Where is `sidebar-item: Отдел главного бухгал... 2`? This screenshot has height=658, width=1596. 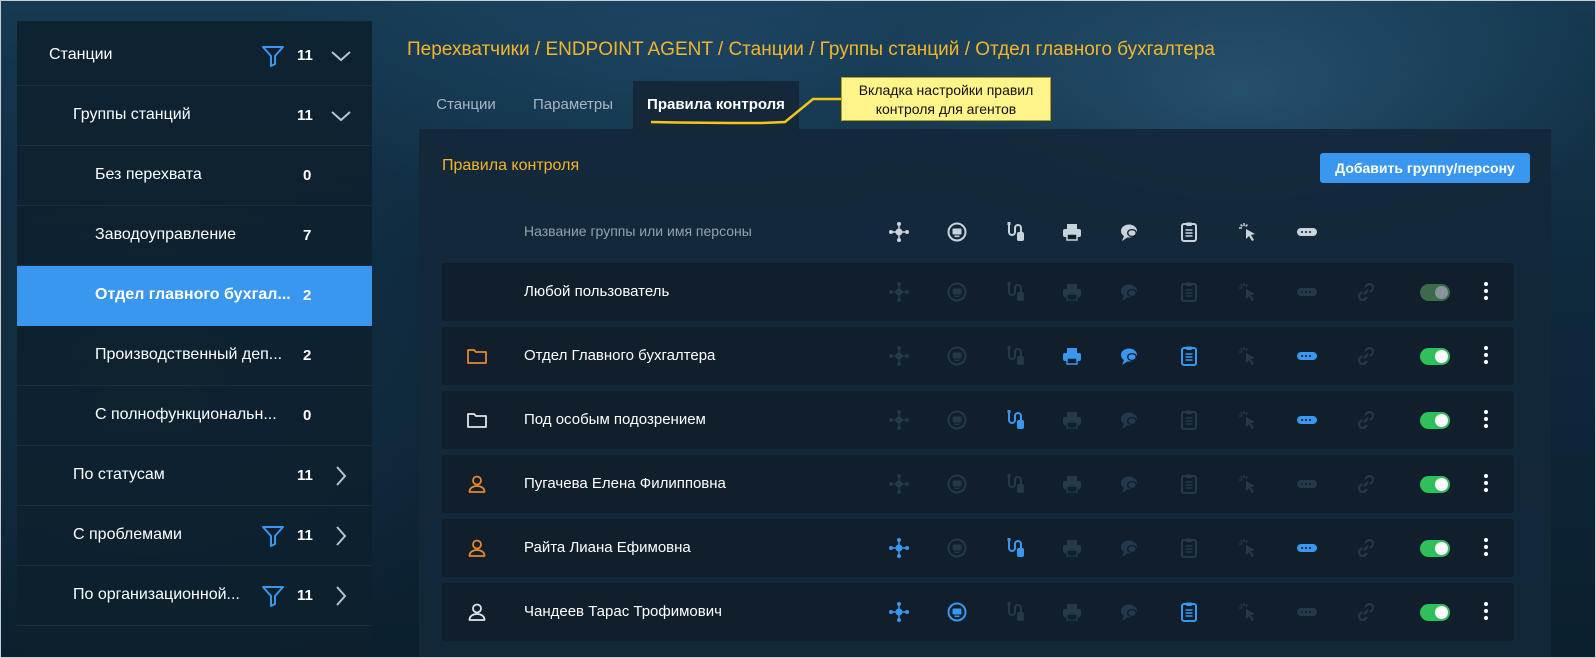
sidebar-item: Отдел главного бухгал... 2 is located at coordinates (194, 296).